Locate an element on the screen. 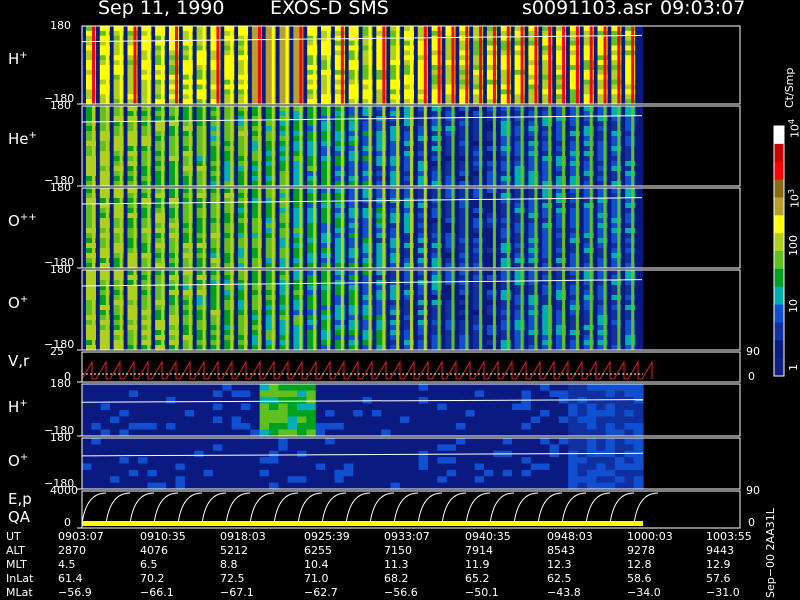  table-row-label: MLat is located at coordinates (19, 592).